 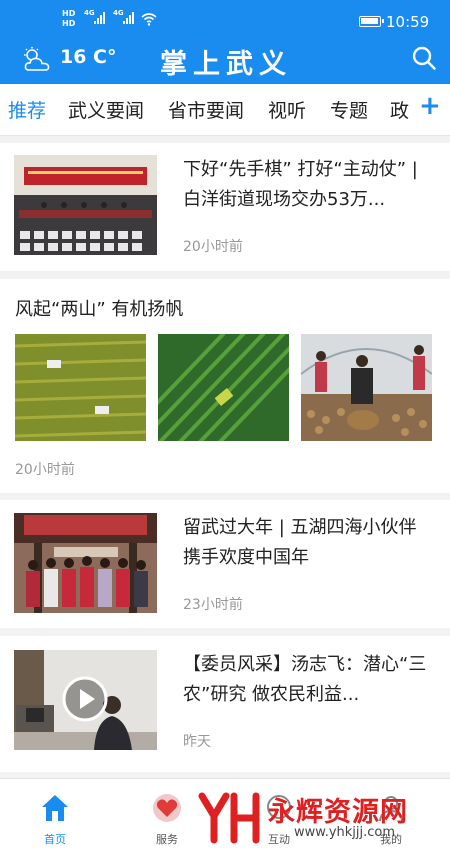 What do you see at coordinates (338, 812) in the screenshot?
I see `watermark-text: 永辉资源网` at bounding box center [338, 812].